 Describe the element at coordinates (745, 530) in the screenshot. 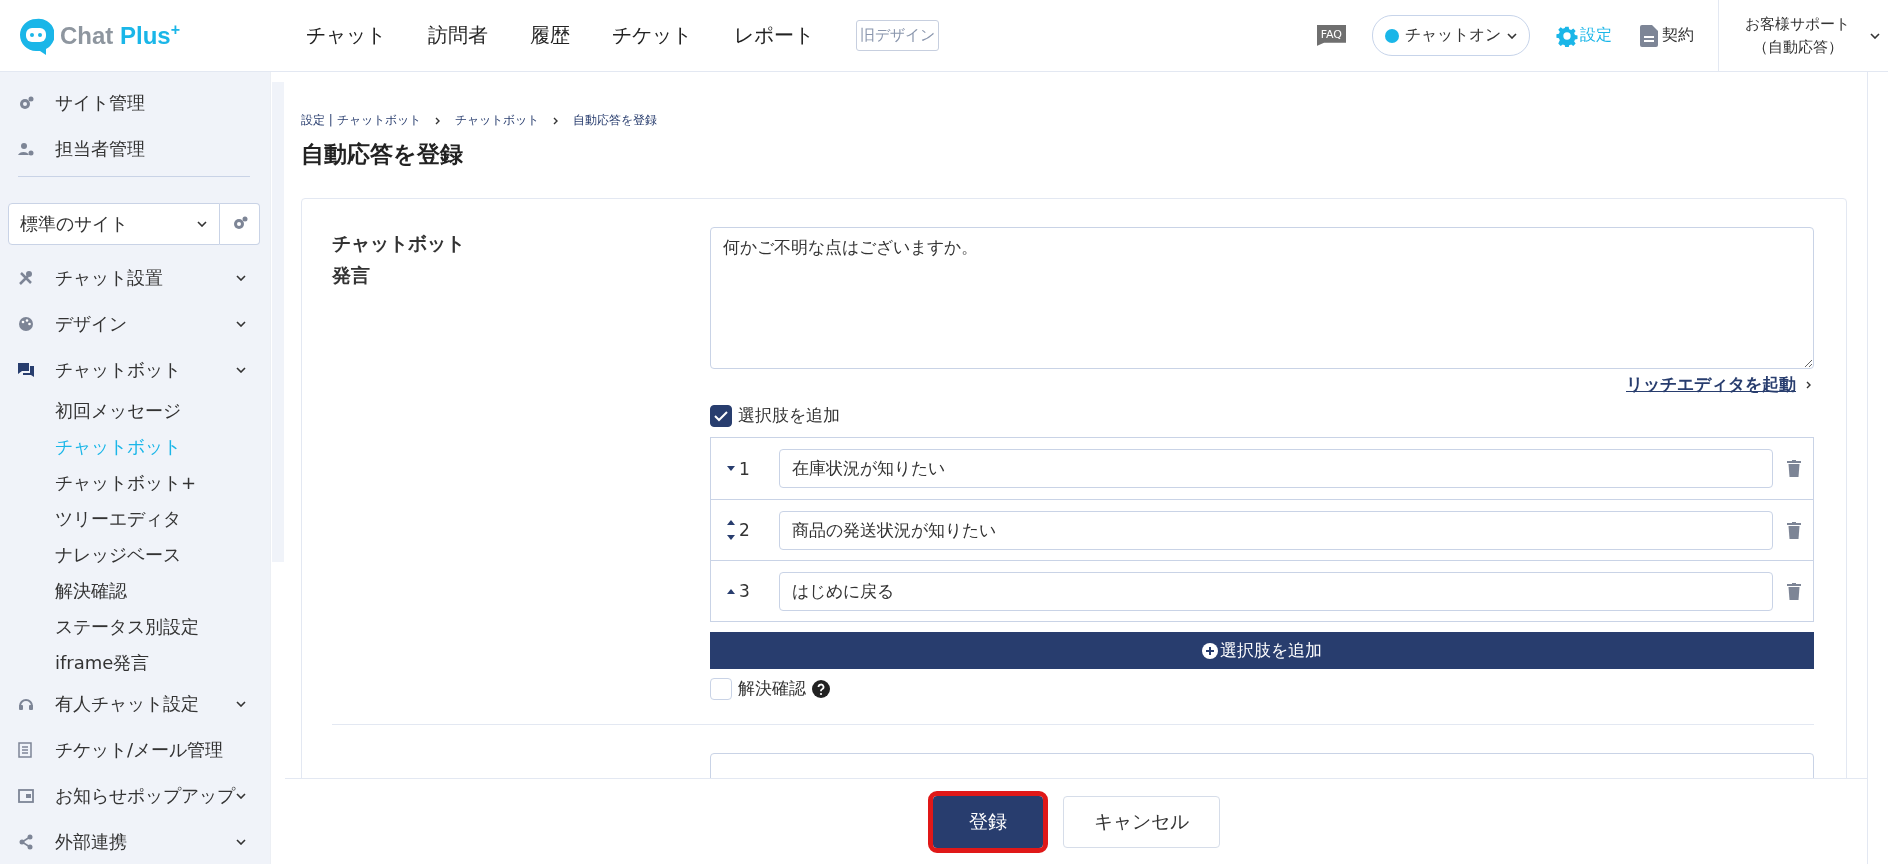

I see `choice-number: 2` at that location.